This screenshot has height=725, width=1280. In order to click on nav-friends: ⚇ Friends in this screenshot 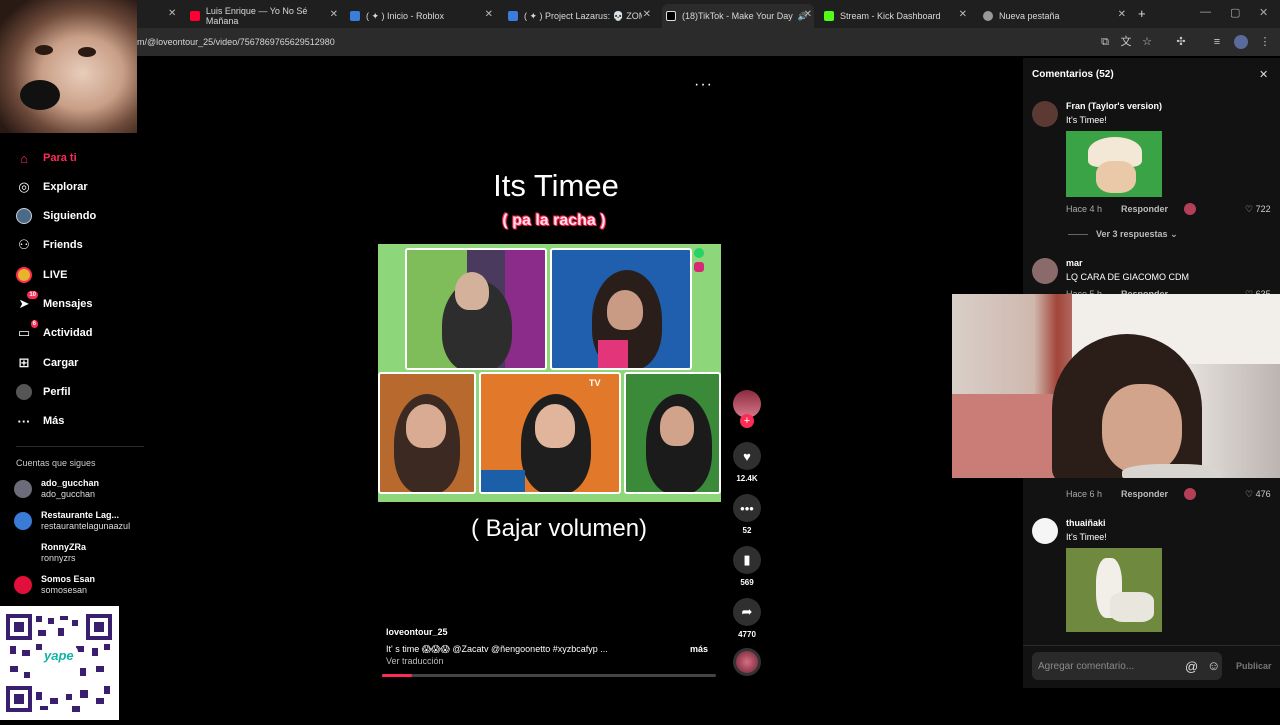, I will do `click(49, 245)`.